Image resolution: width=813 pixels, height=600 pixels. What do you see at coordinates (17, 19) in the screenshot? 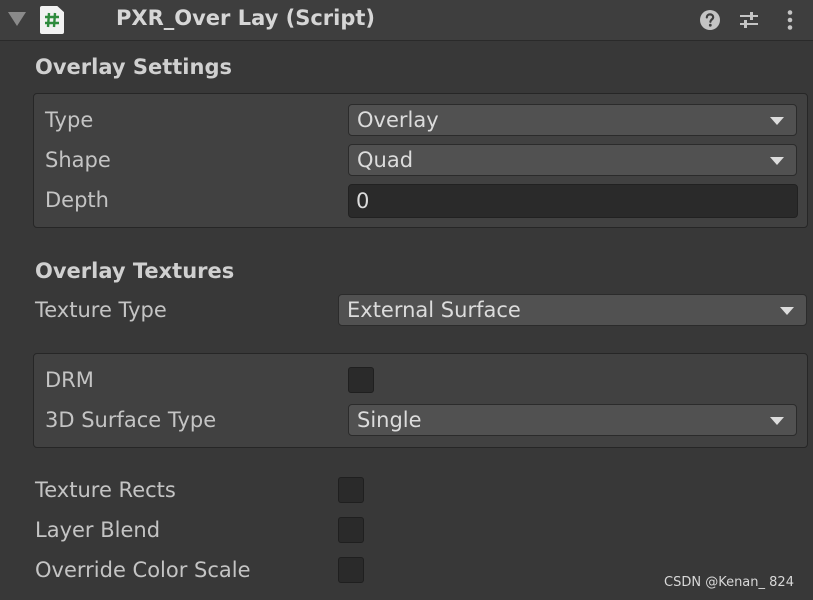
I see `foldout-arrow-icon` at bounding box center [17, 19].